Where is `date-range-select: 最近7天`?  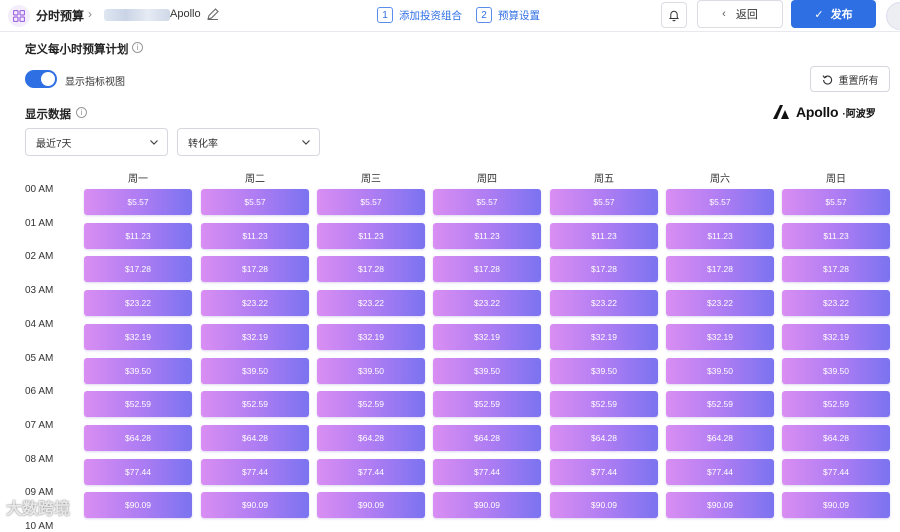
date-range-select: 最近7天 is located at coordinates (96, 142).